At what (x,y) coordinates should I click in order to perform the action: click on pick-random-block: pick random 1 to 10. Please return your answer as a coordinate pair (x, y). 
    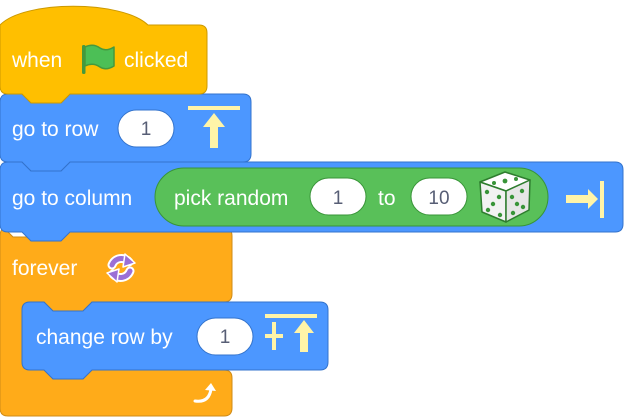
    Looking at the image, I should click on (351, 197).